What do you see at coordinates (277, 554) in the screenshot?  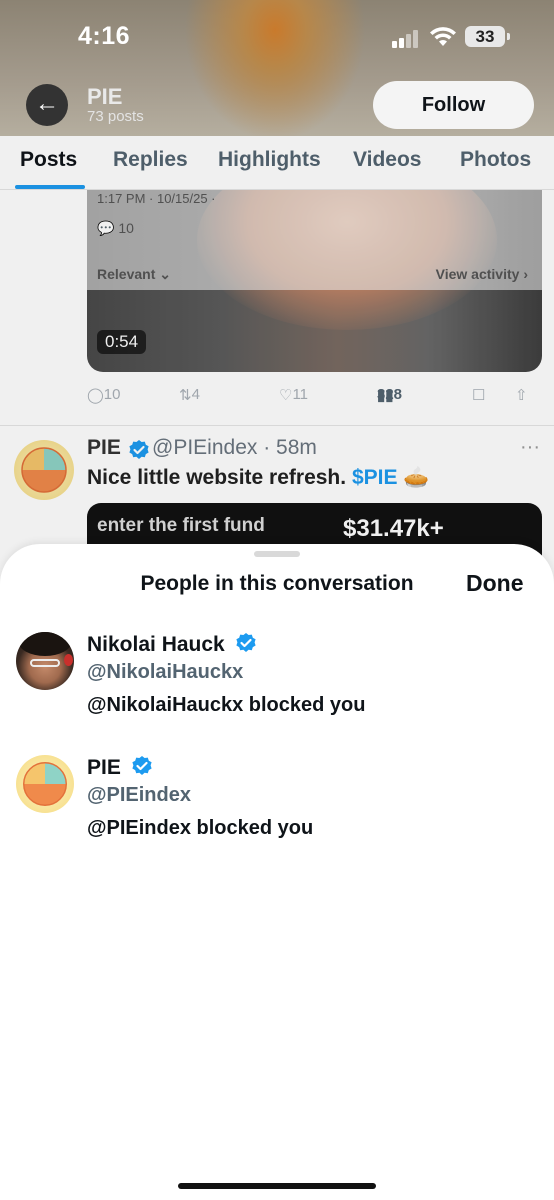 I see `sheet-grabber` at bounding box center [277, 554].